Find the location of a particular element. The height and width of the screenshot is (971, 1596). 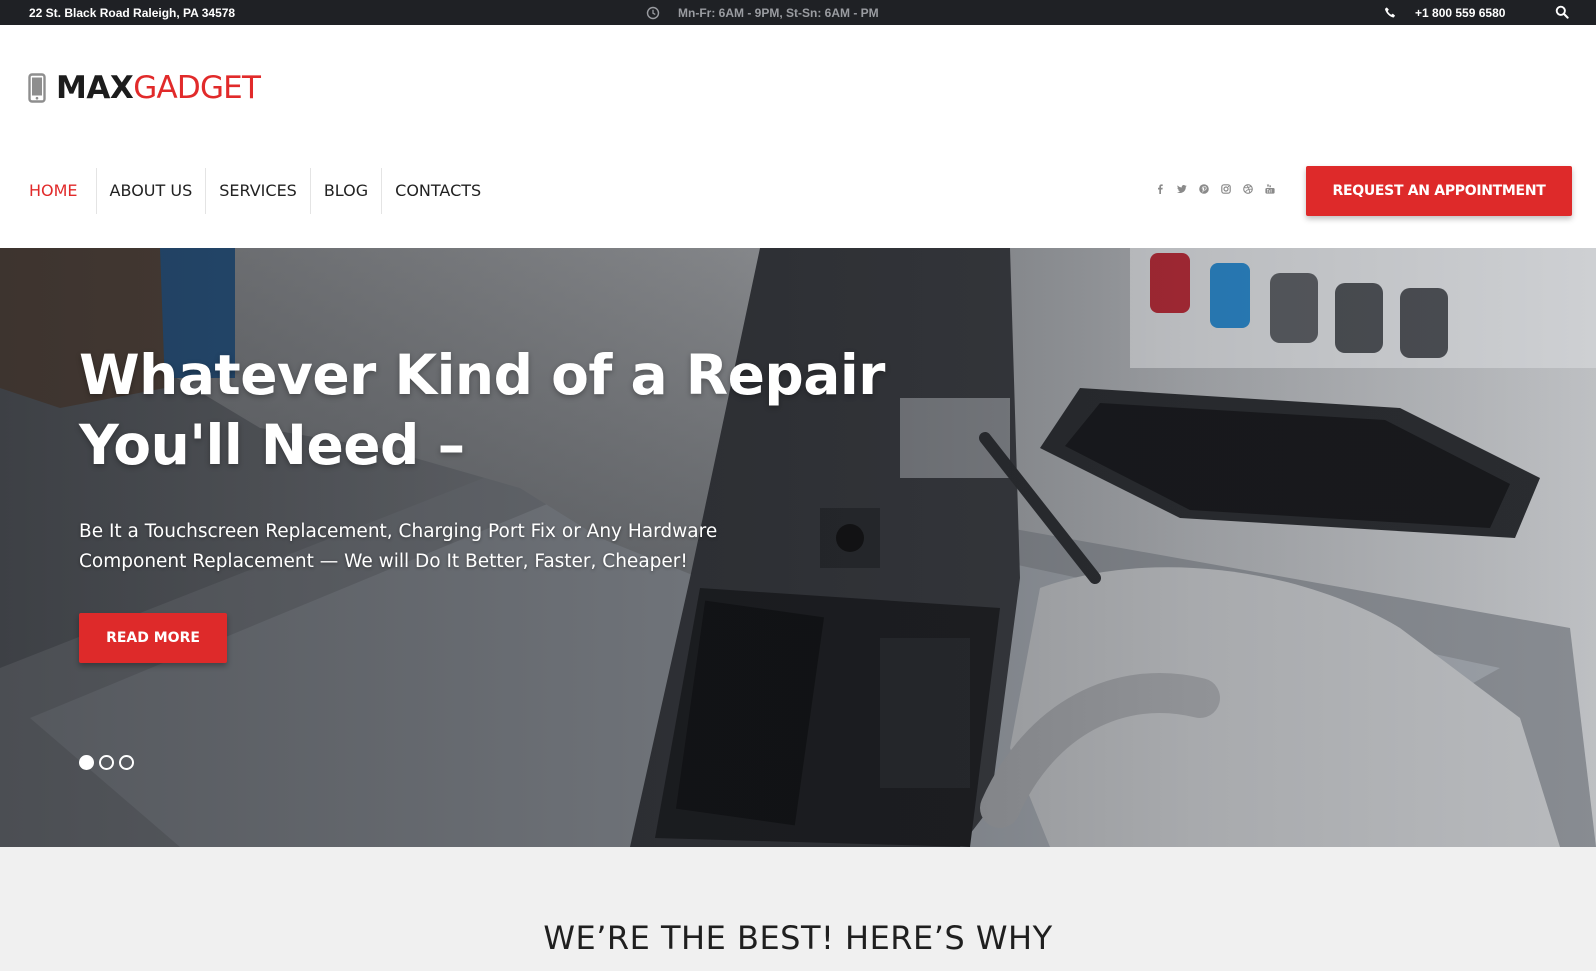

why-section: WE’RE THE BEST! HERE’S WHY is located at coordinates (798, 909).